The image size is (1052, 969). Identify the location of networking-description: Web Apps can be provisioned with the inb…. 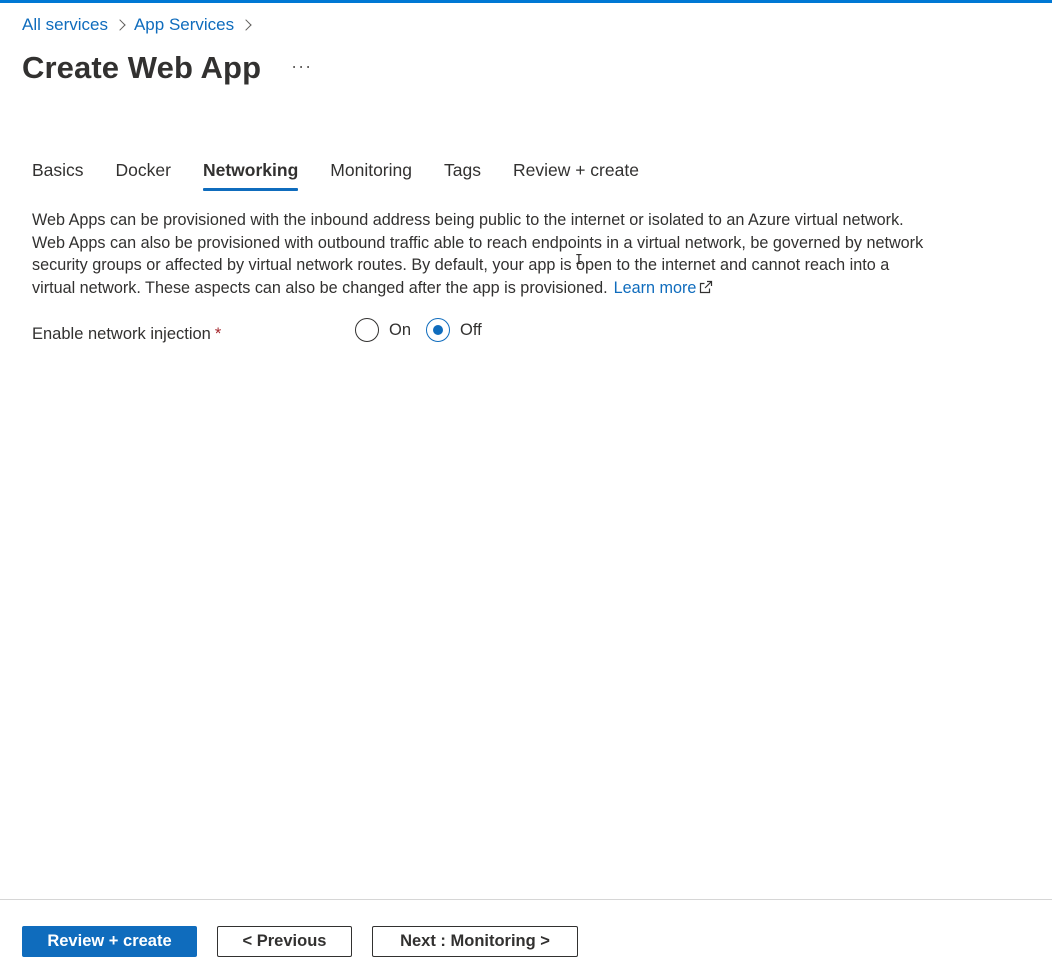
(482, 254).